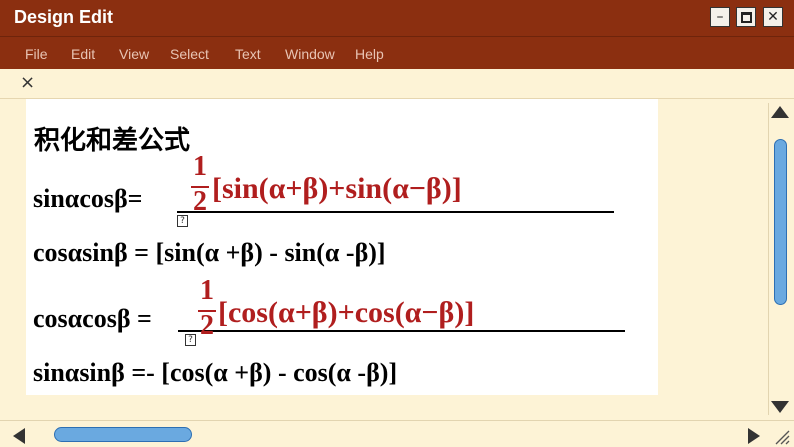 Image resolution: width=794 pixels, height=447 pixels. I want to click on maximize-button, so click(746, 17).